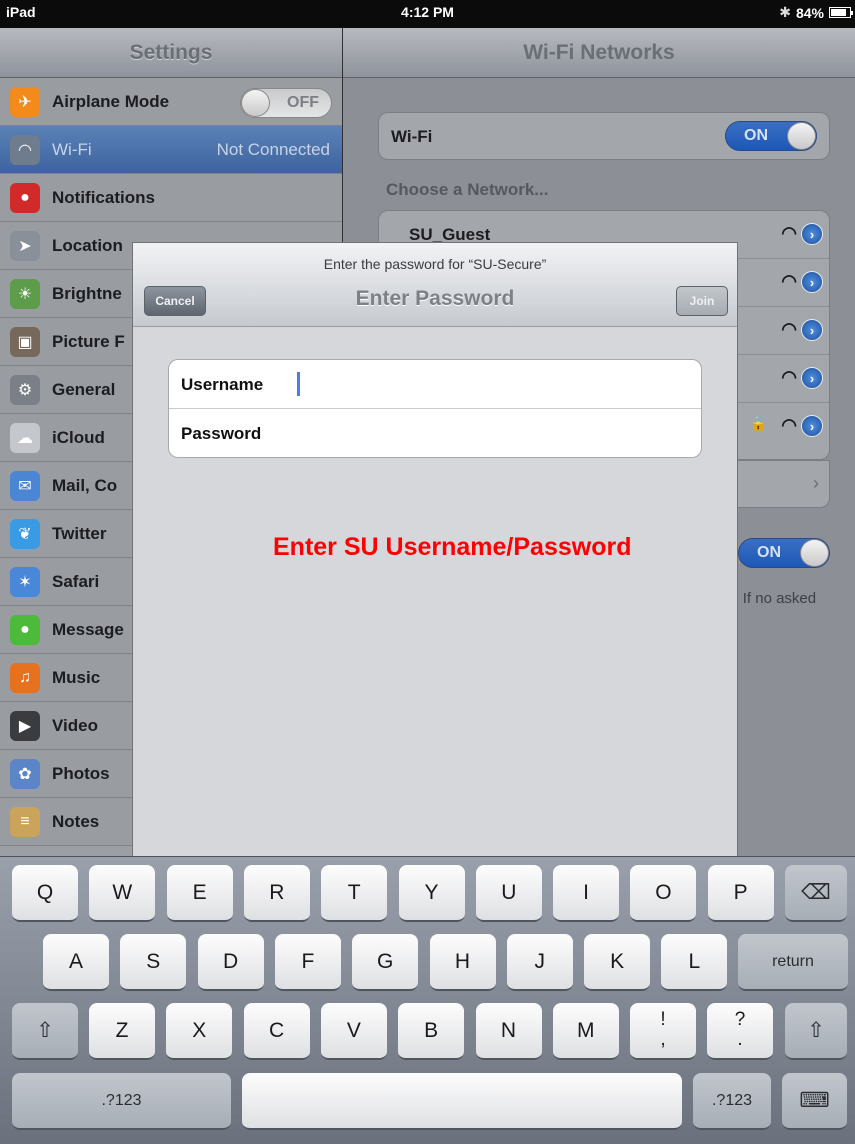  I want to click on key-r: R, so click(276, 893).